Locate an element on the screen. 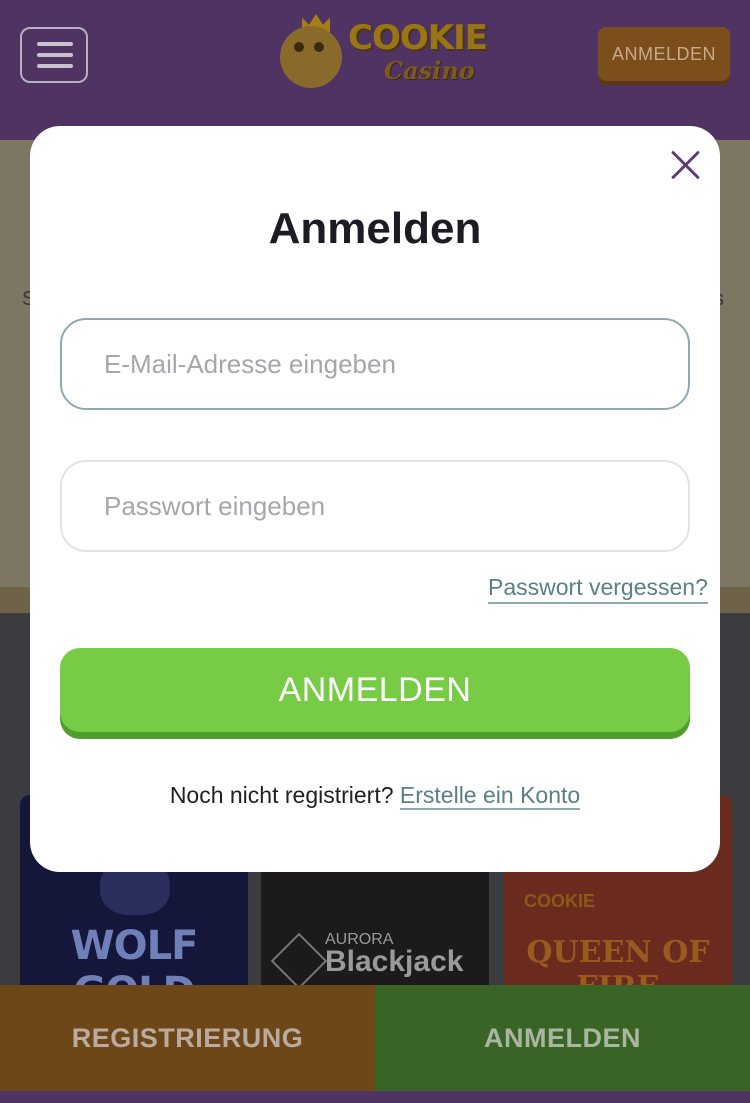 The image size is (750, 1103). email-input is located at coordinates (375, 364).